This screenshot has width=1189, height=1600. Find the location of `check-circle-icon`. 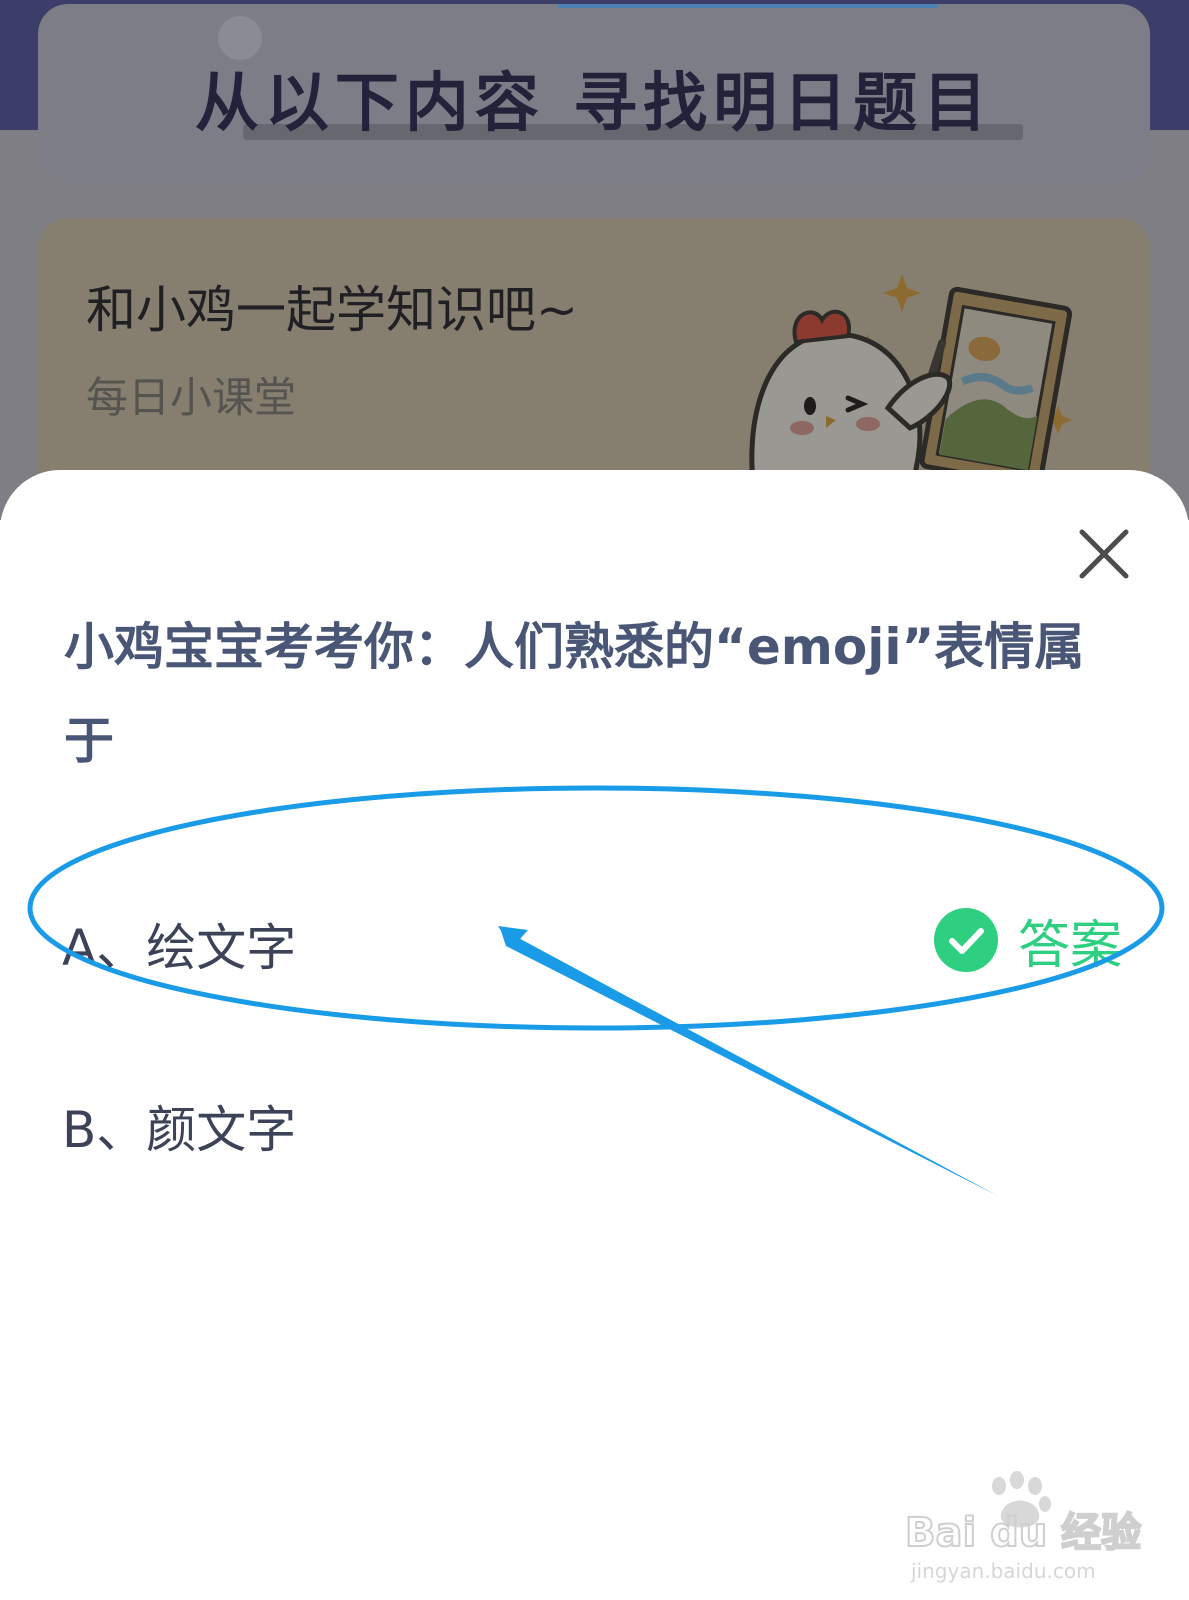

check-circle-icon is located at coordinates (965, 940).